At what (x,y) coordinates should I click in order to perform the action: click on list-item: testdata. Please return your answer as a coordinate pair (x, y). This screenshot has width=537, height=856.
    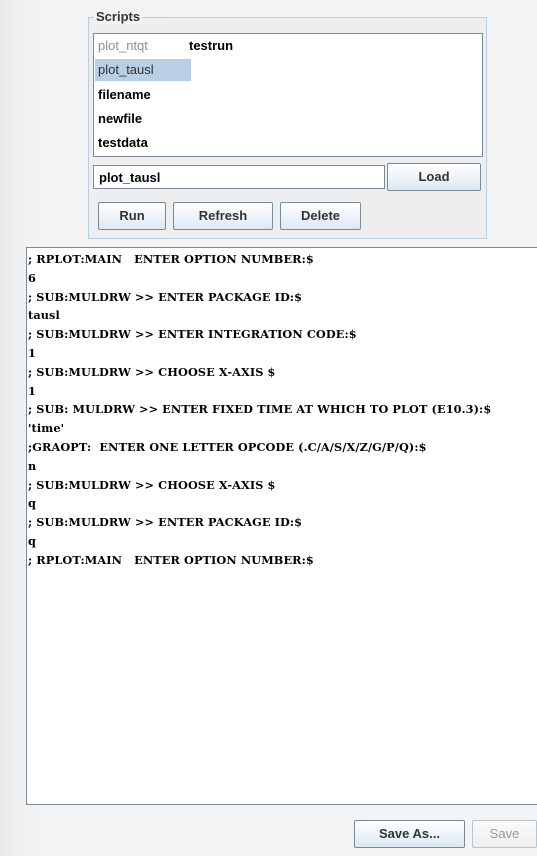
    Looking at the image, I should click on (123, 143).